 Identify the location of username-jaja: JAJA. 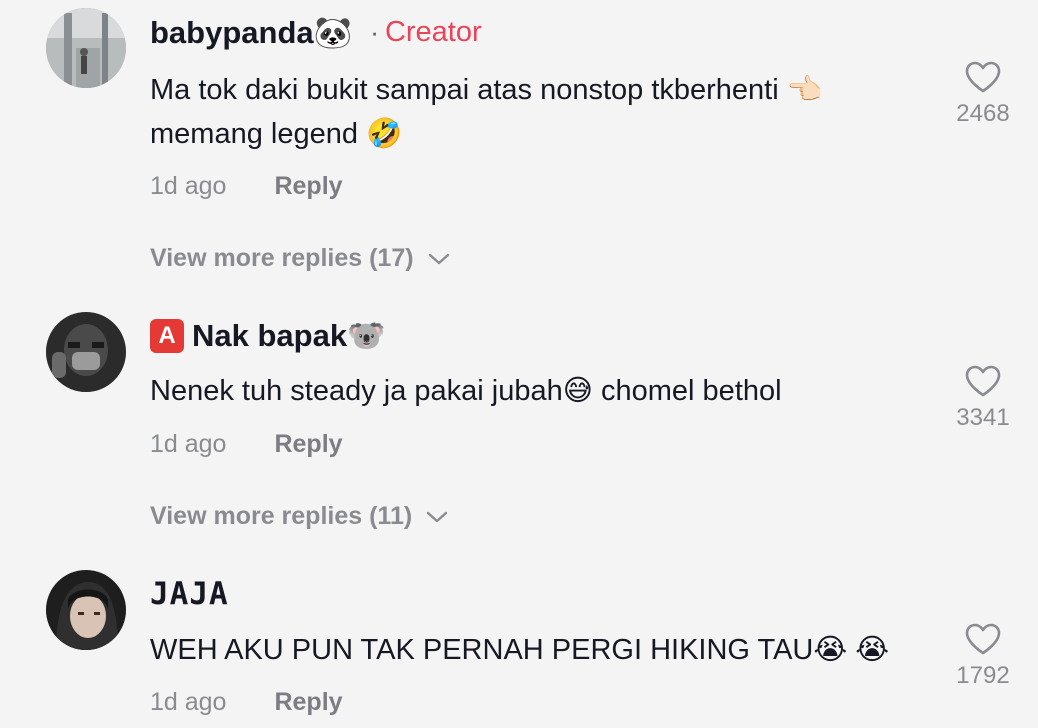
(189, 594).